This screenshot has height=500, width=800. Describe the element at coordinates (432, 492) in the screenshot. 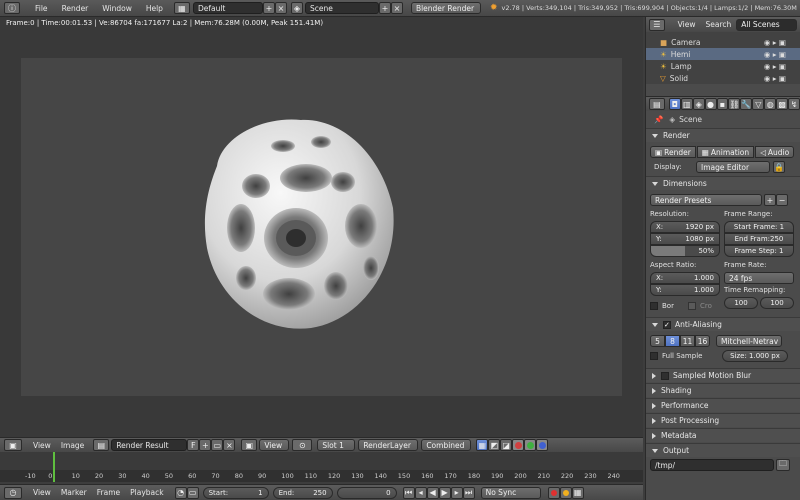

I see `play-reverse-button: ◀` at that location.